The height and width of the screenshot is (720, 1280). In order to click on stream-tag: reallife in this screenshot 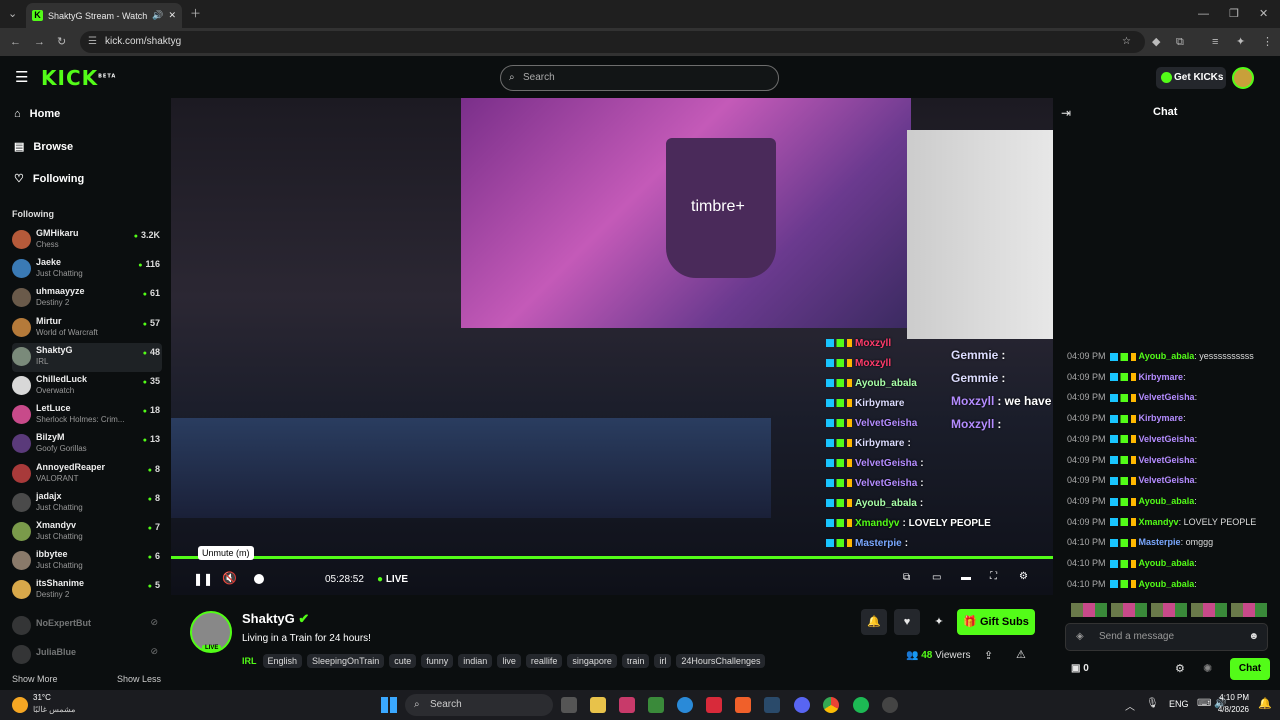, I will do `click(544, 661)`.